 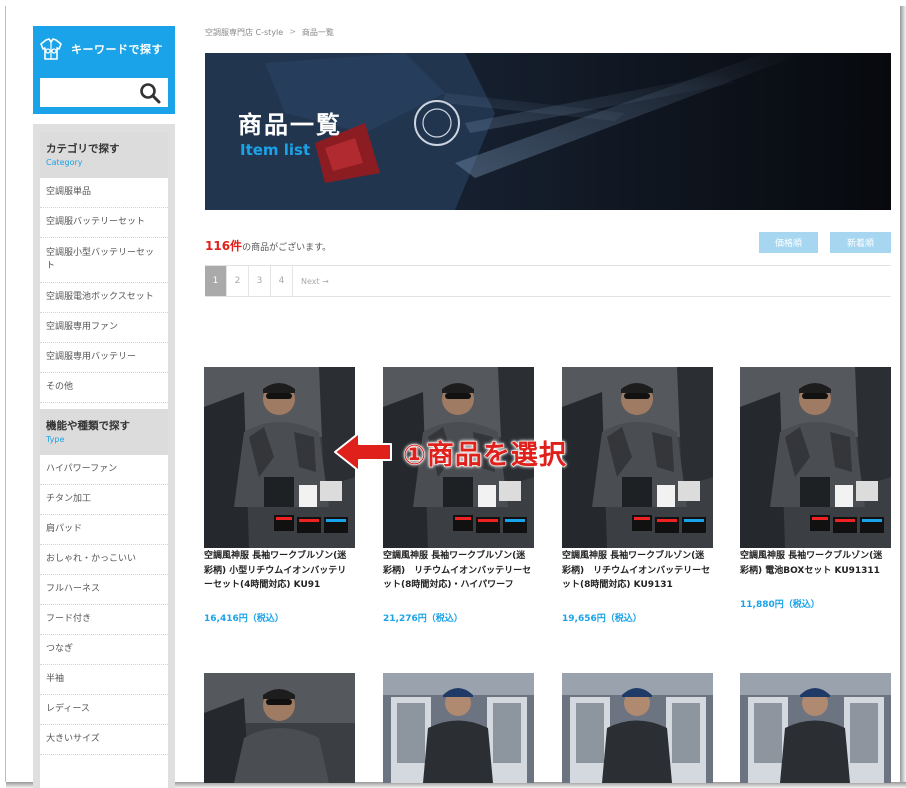 I want to click on sort-by-newest-button: 新着順, so click(x=860, y=242).